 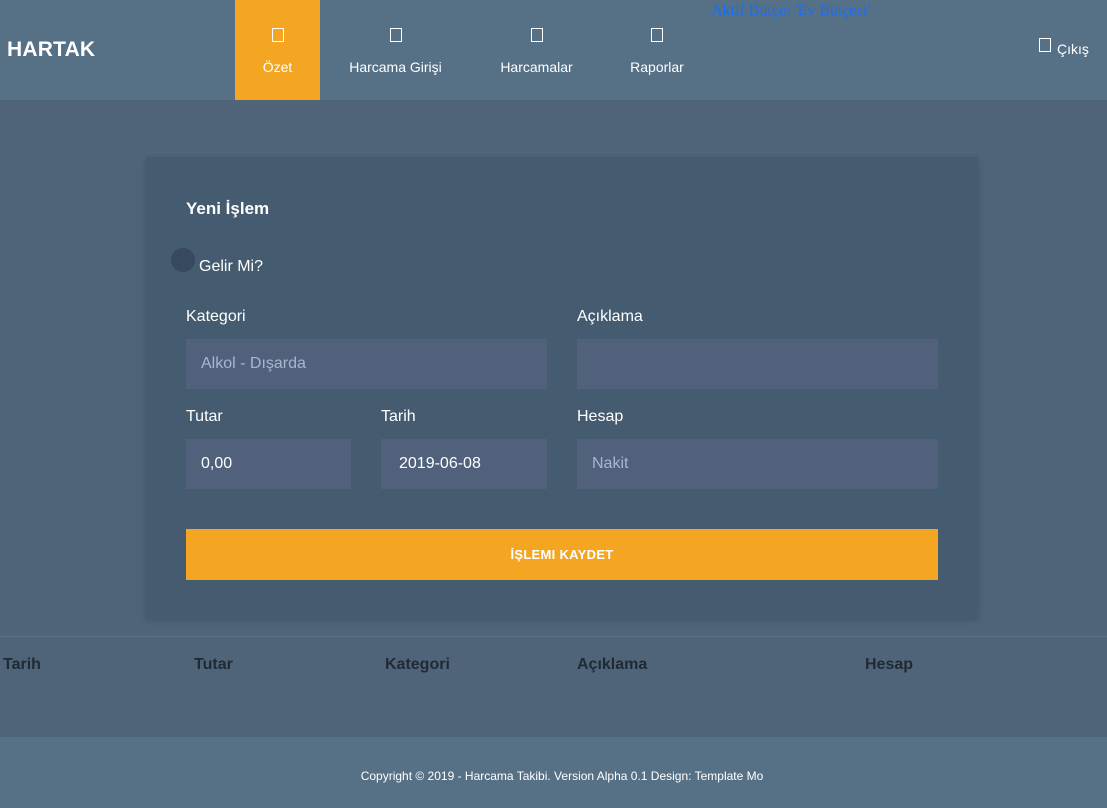 What do you see at coordinates (216, 316) in the screenshot?
I see `category-label: Kategori` at bounding box center [216, 316].